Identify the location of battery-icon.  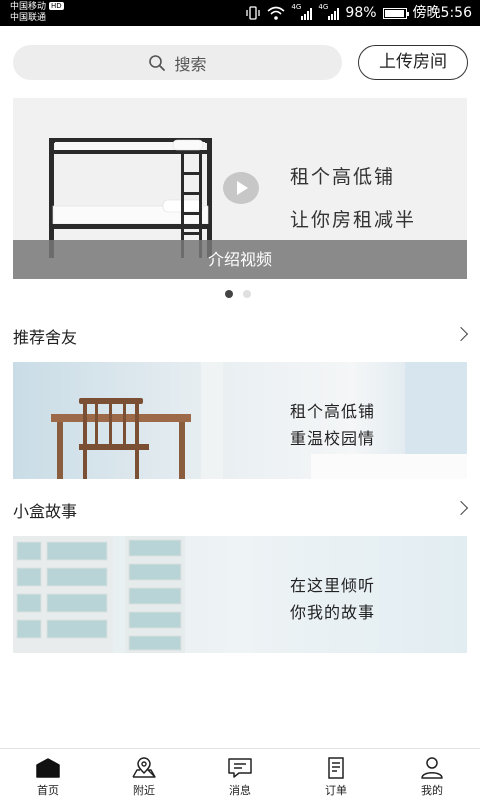
(395, 13).